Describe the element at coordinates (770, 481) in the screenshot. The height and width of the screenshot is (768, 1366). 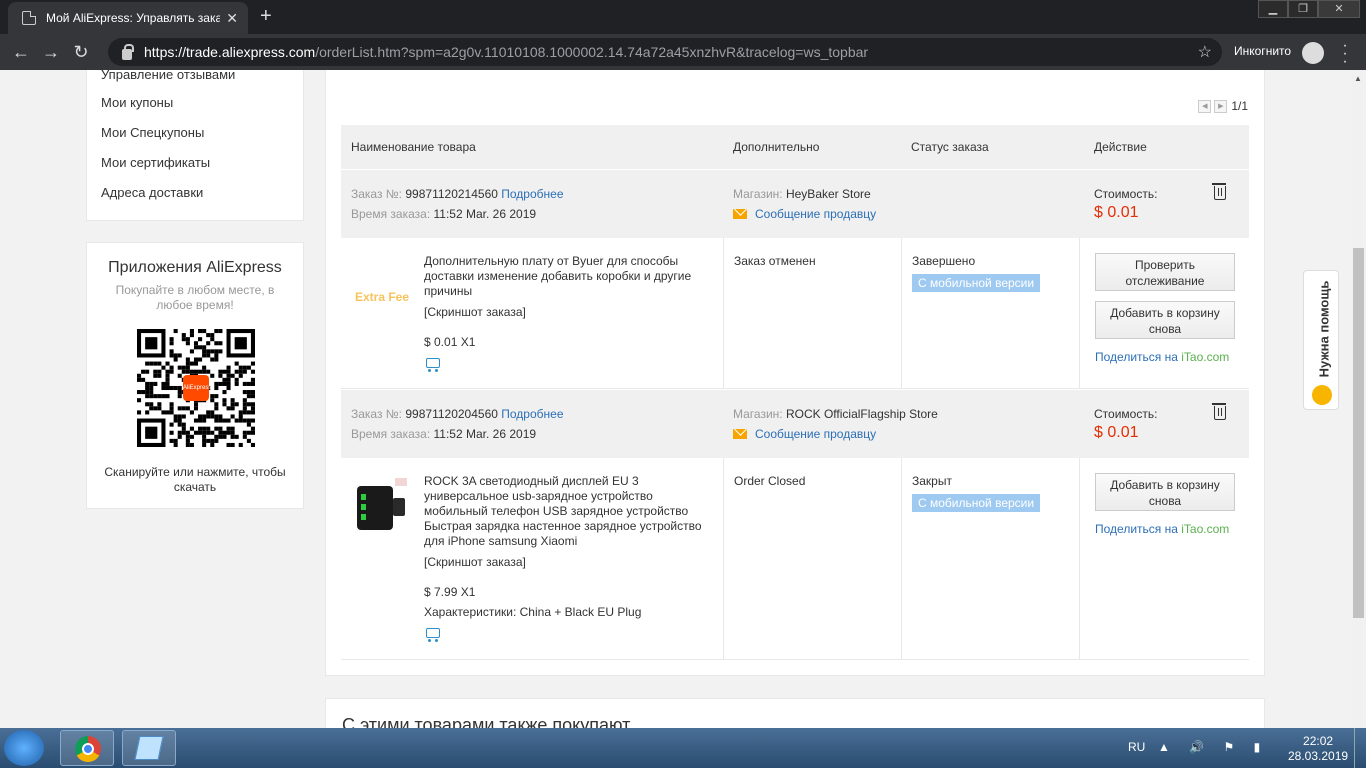
I see `order-extra-status: Order Closed` at that location.